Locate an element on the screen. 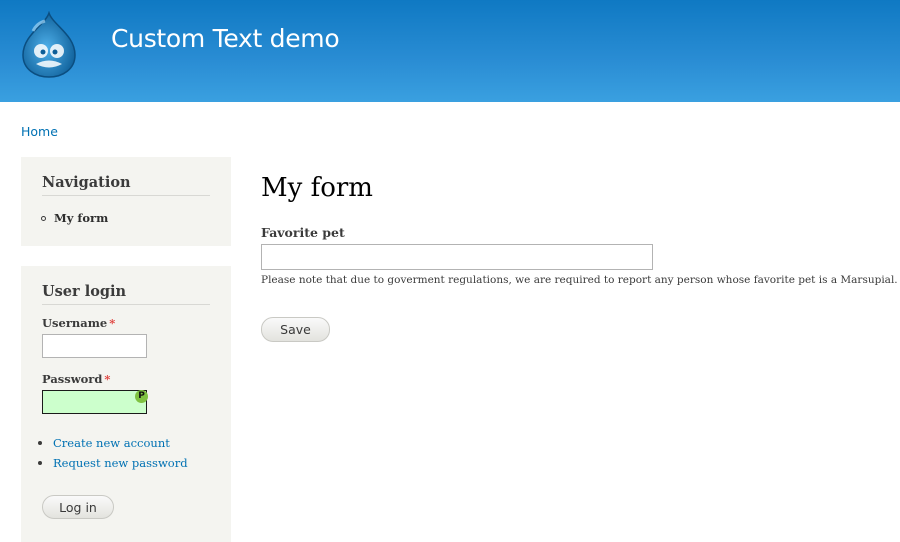  username-input is located at coordinates (94, 346).